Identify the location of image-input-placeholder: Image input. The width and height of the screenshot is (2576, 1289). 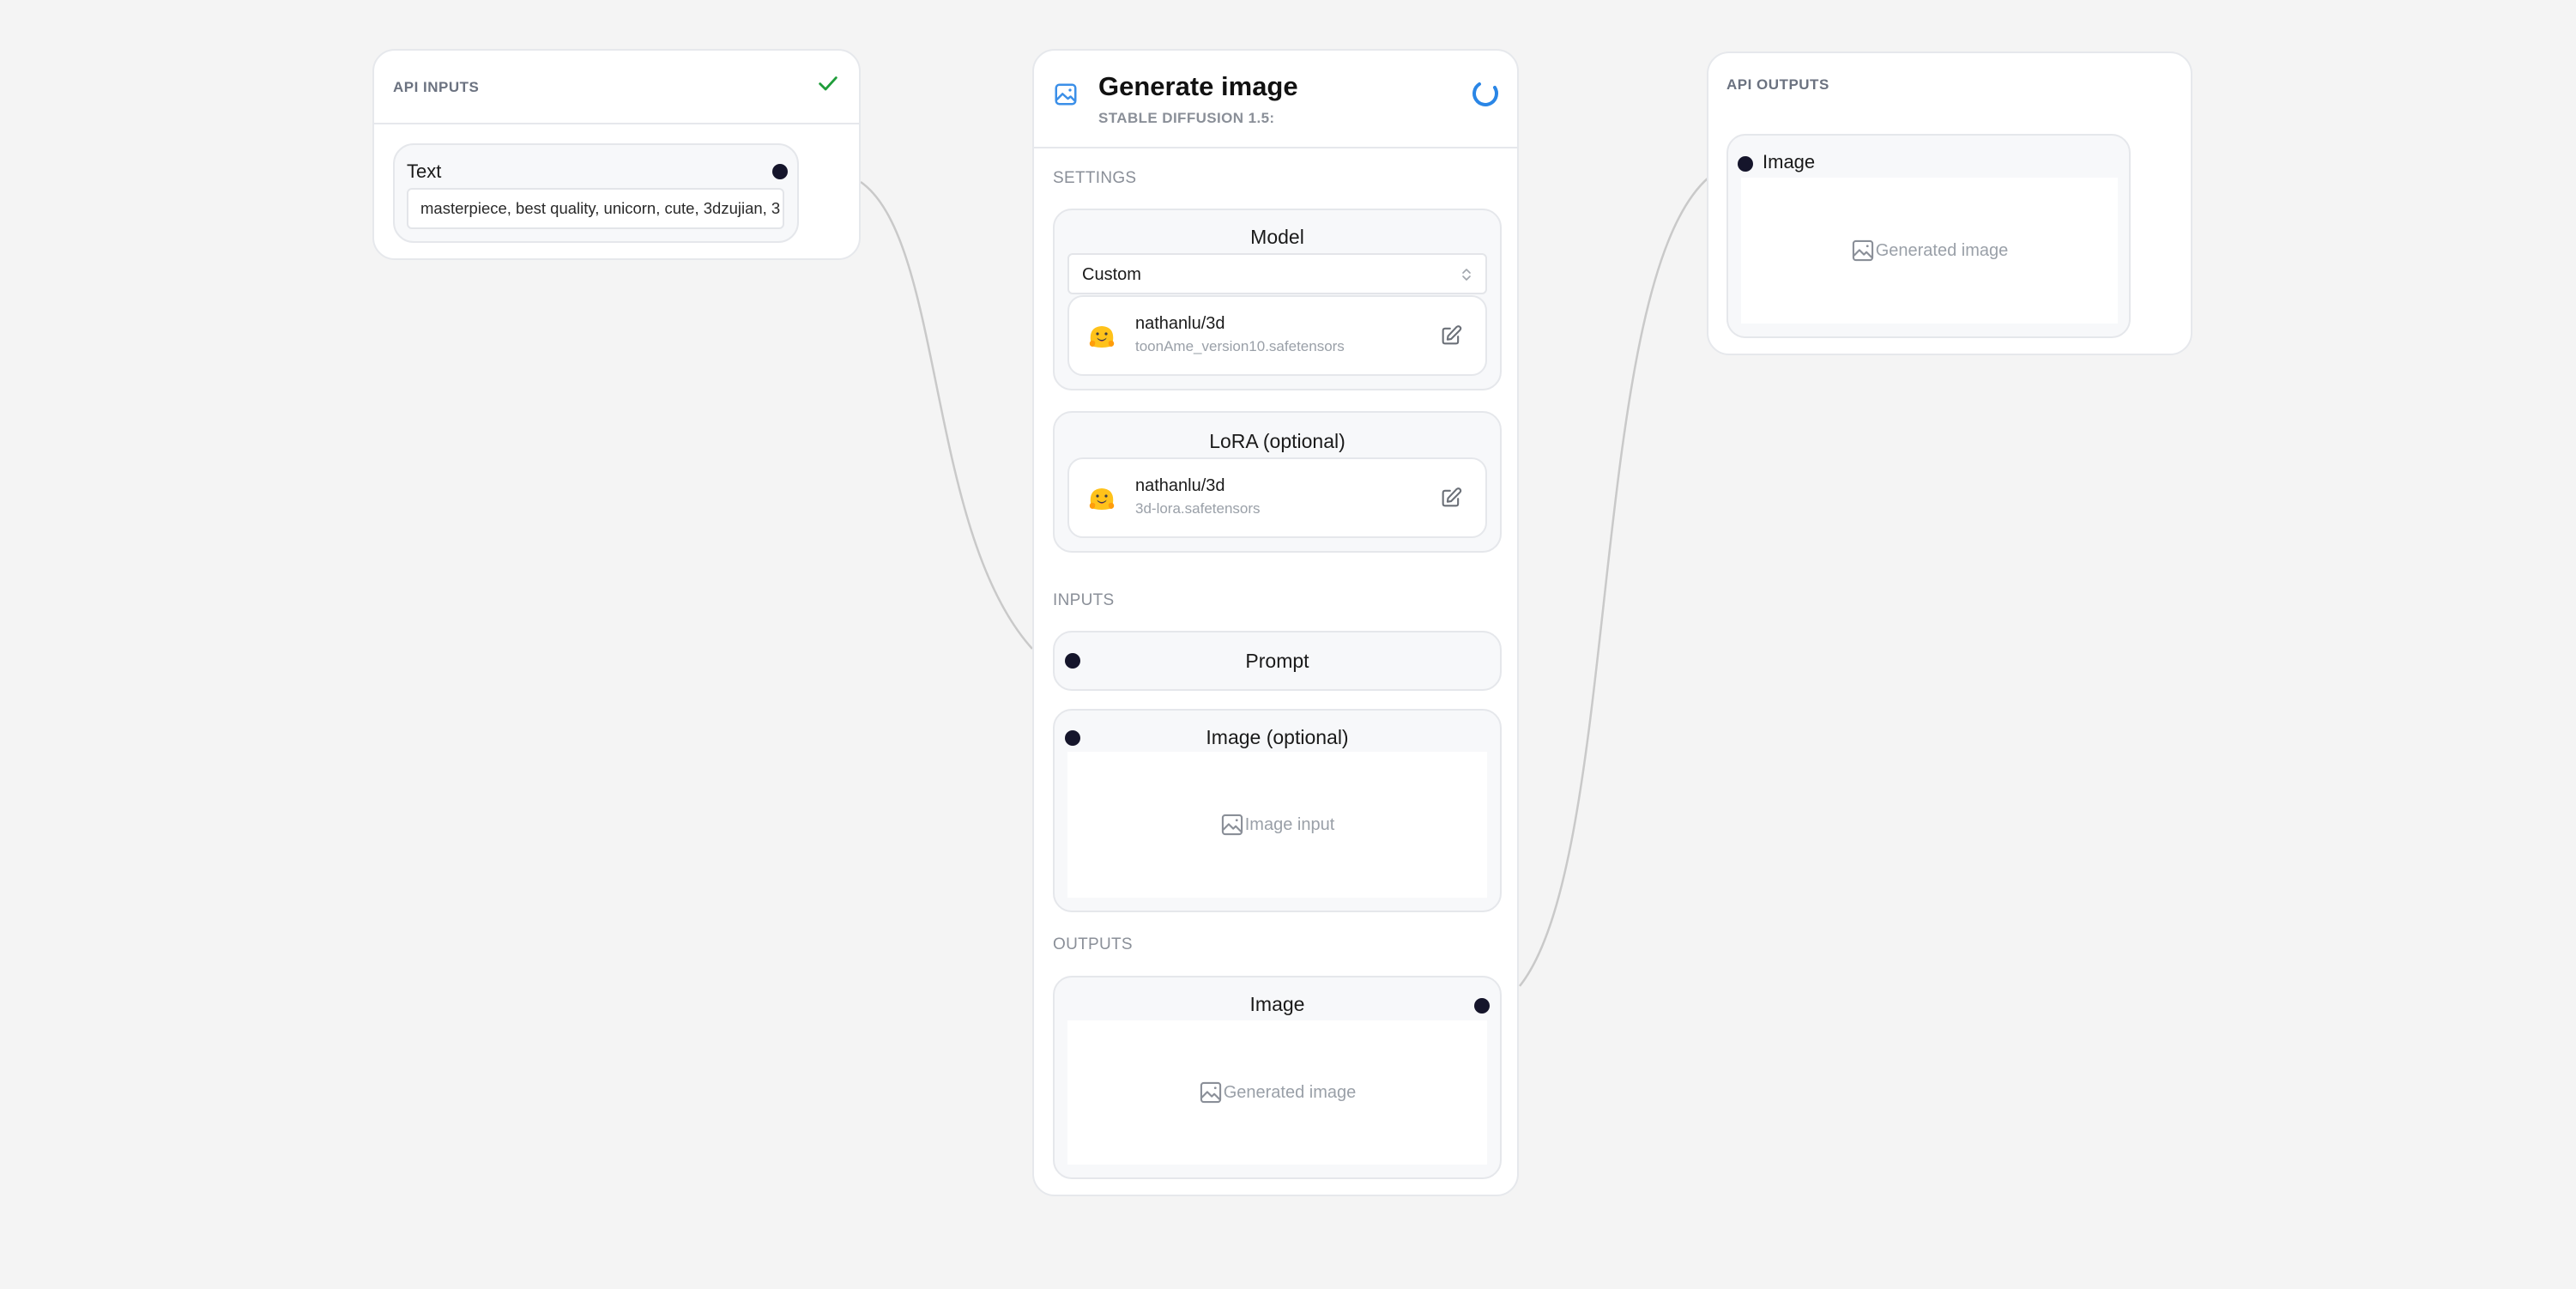
(1289, 824).